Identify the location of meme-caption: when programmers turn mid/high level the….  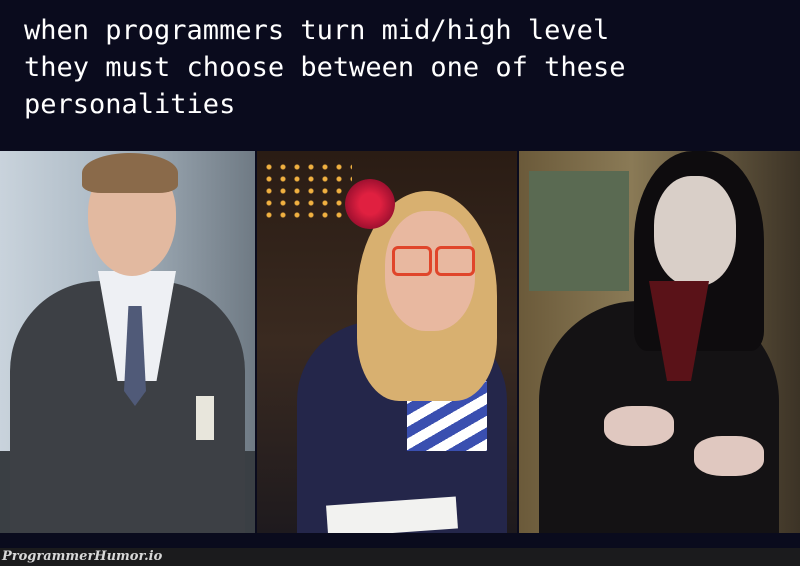
(325, 67).